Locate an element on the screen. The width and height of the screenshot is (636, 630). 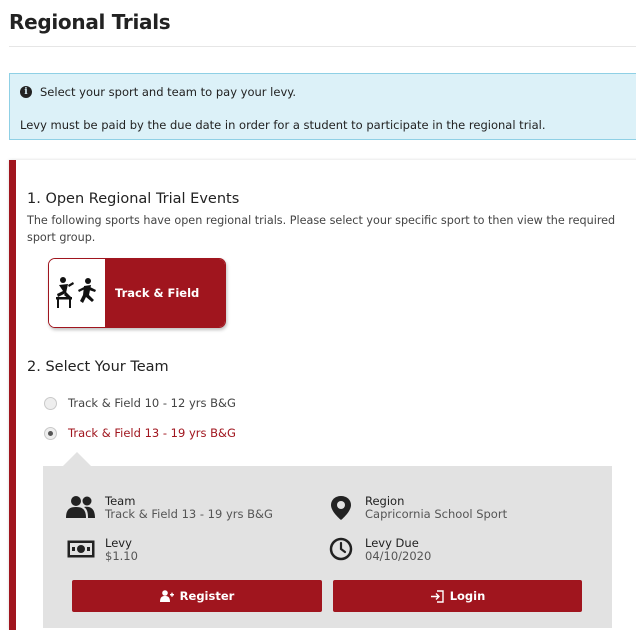
add-user-icon is located at coordinates (166, 596).